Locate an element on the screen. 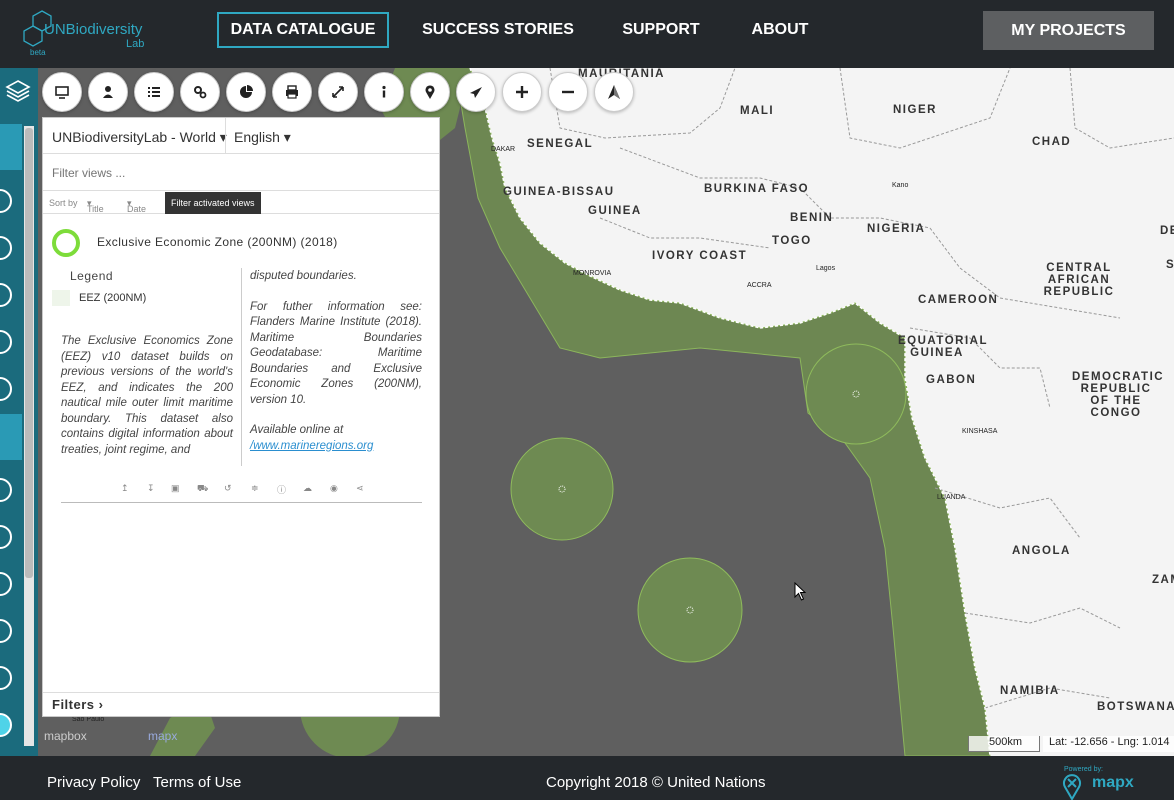 Image resolution: width=1174 pixels, height=800 pixels. expand-icon is located at coordinates (338, 92).